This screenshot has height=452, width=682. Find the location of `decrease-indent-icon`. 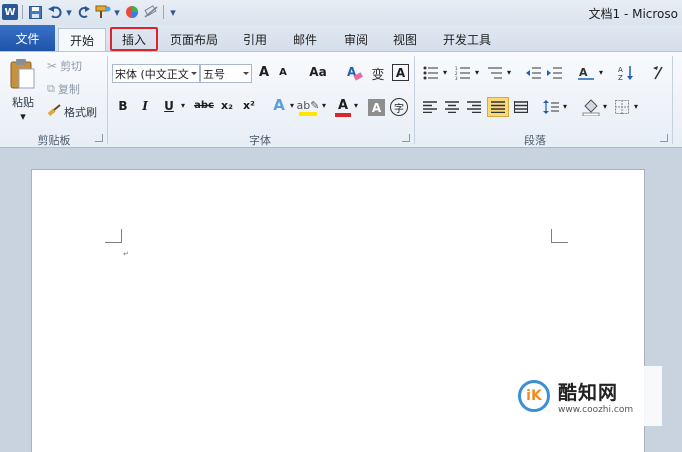

decrease-indent-icon is located at coordinates (533, 73).